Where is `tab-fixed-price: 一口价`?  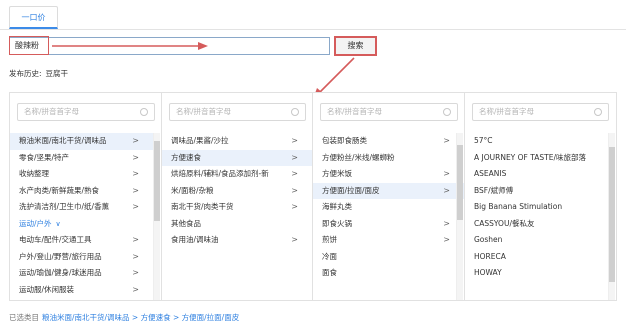 tab-fixed-price: 一口价 is located at coordinates (33, 17).